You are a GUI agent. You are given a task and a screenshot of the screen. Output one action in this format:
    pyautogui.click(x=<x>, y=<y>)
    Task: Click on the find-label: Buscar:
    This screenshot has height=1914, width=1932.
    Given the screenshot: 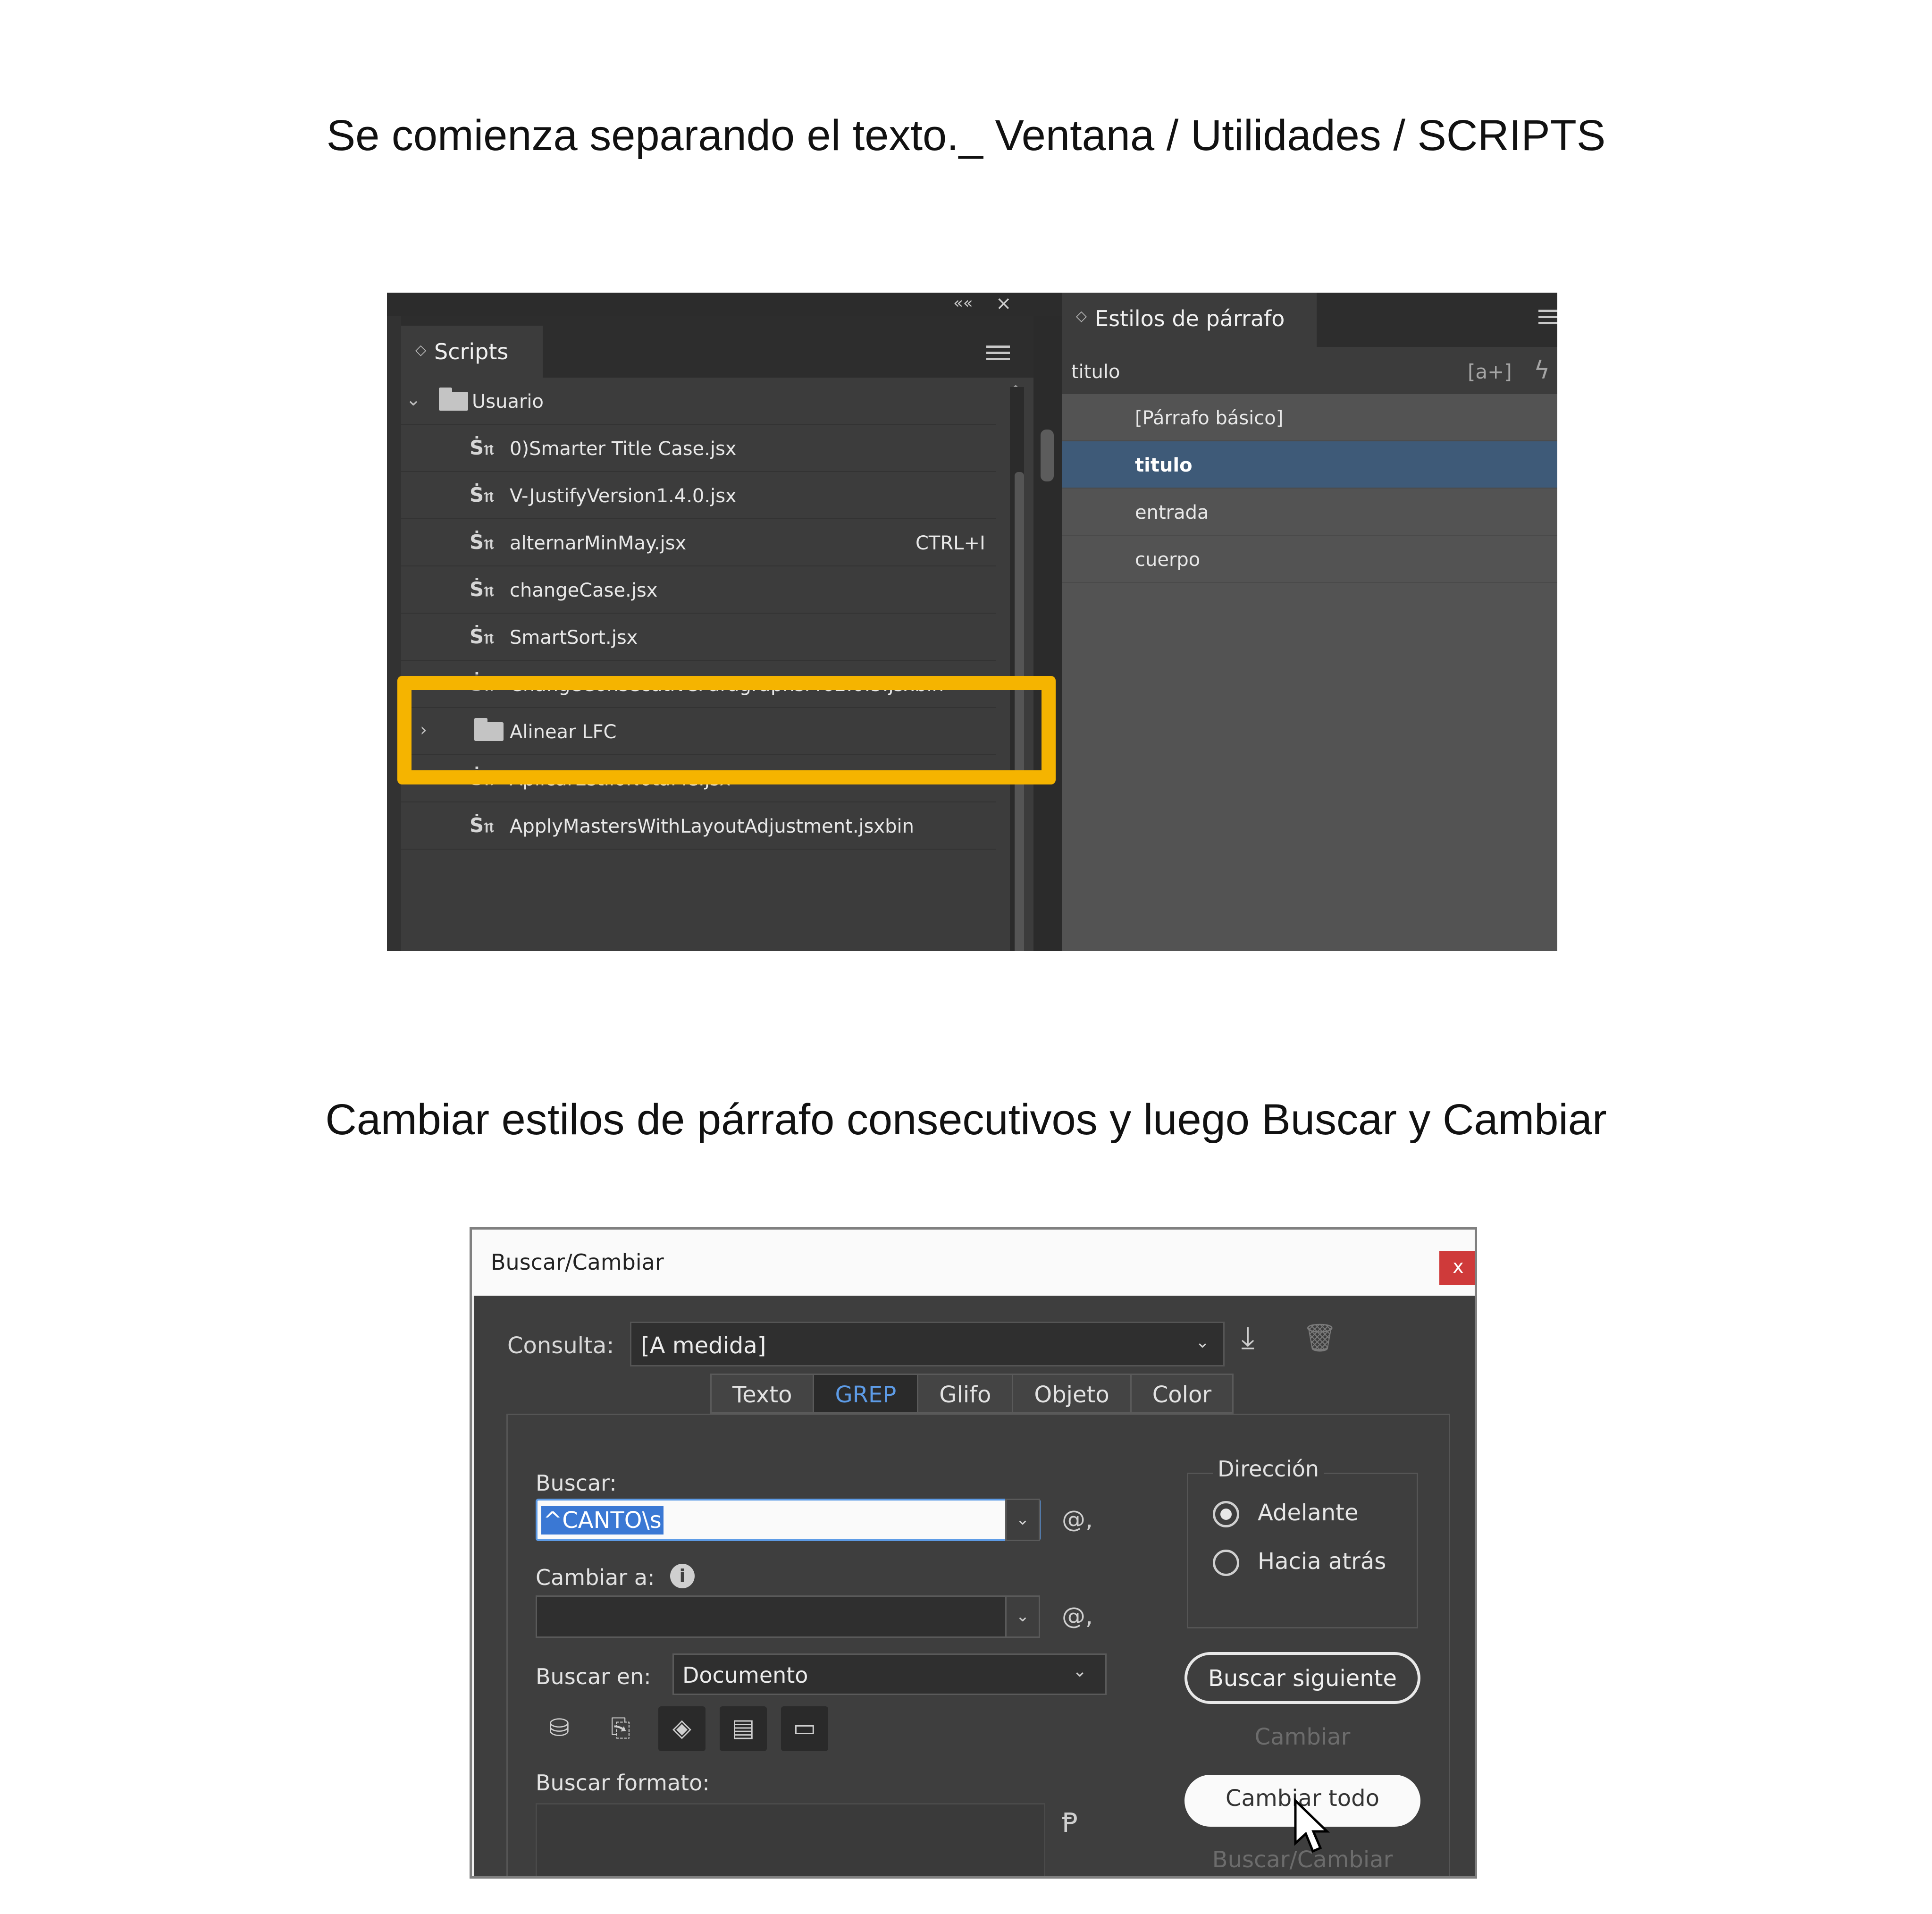 What is the action you would take?
    pyautogui.click(x=576, y=1483)
    